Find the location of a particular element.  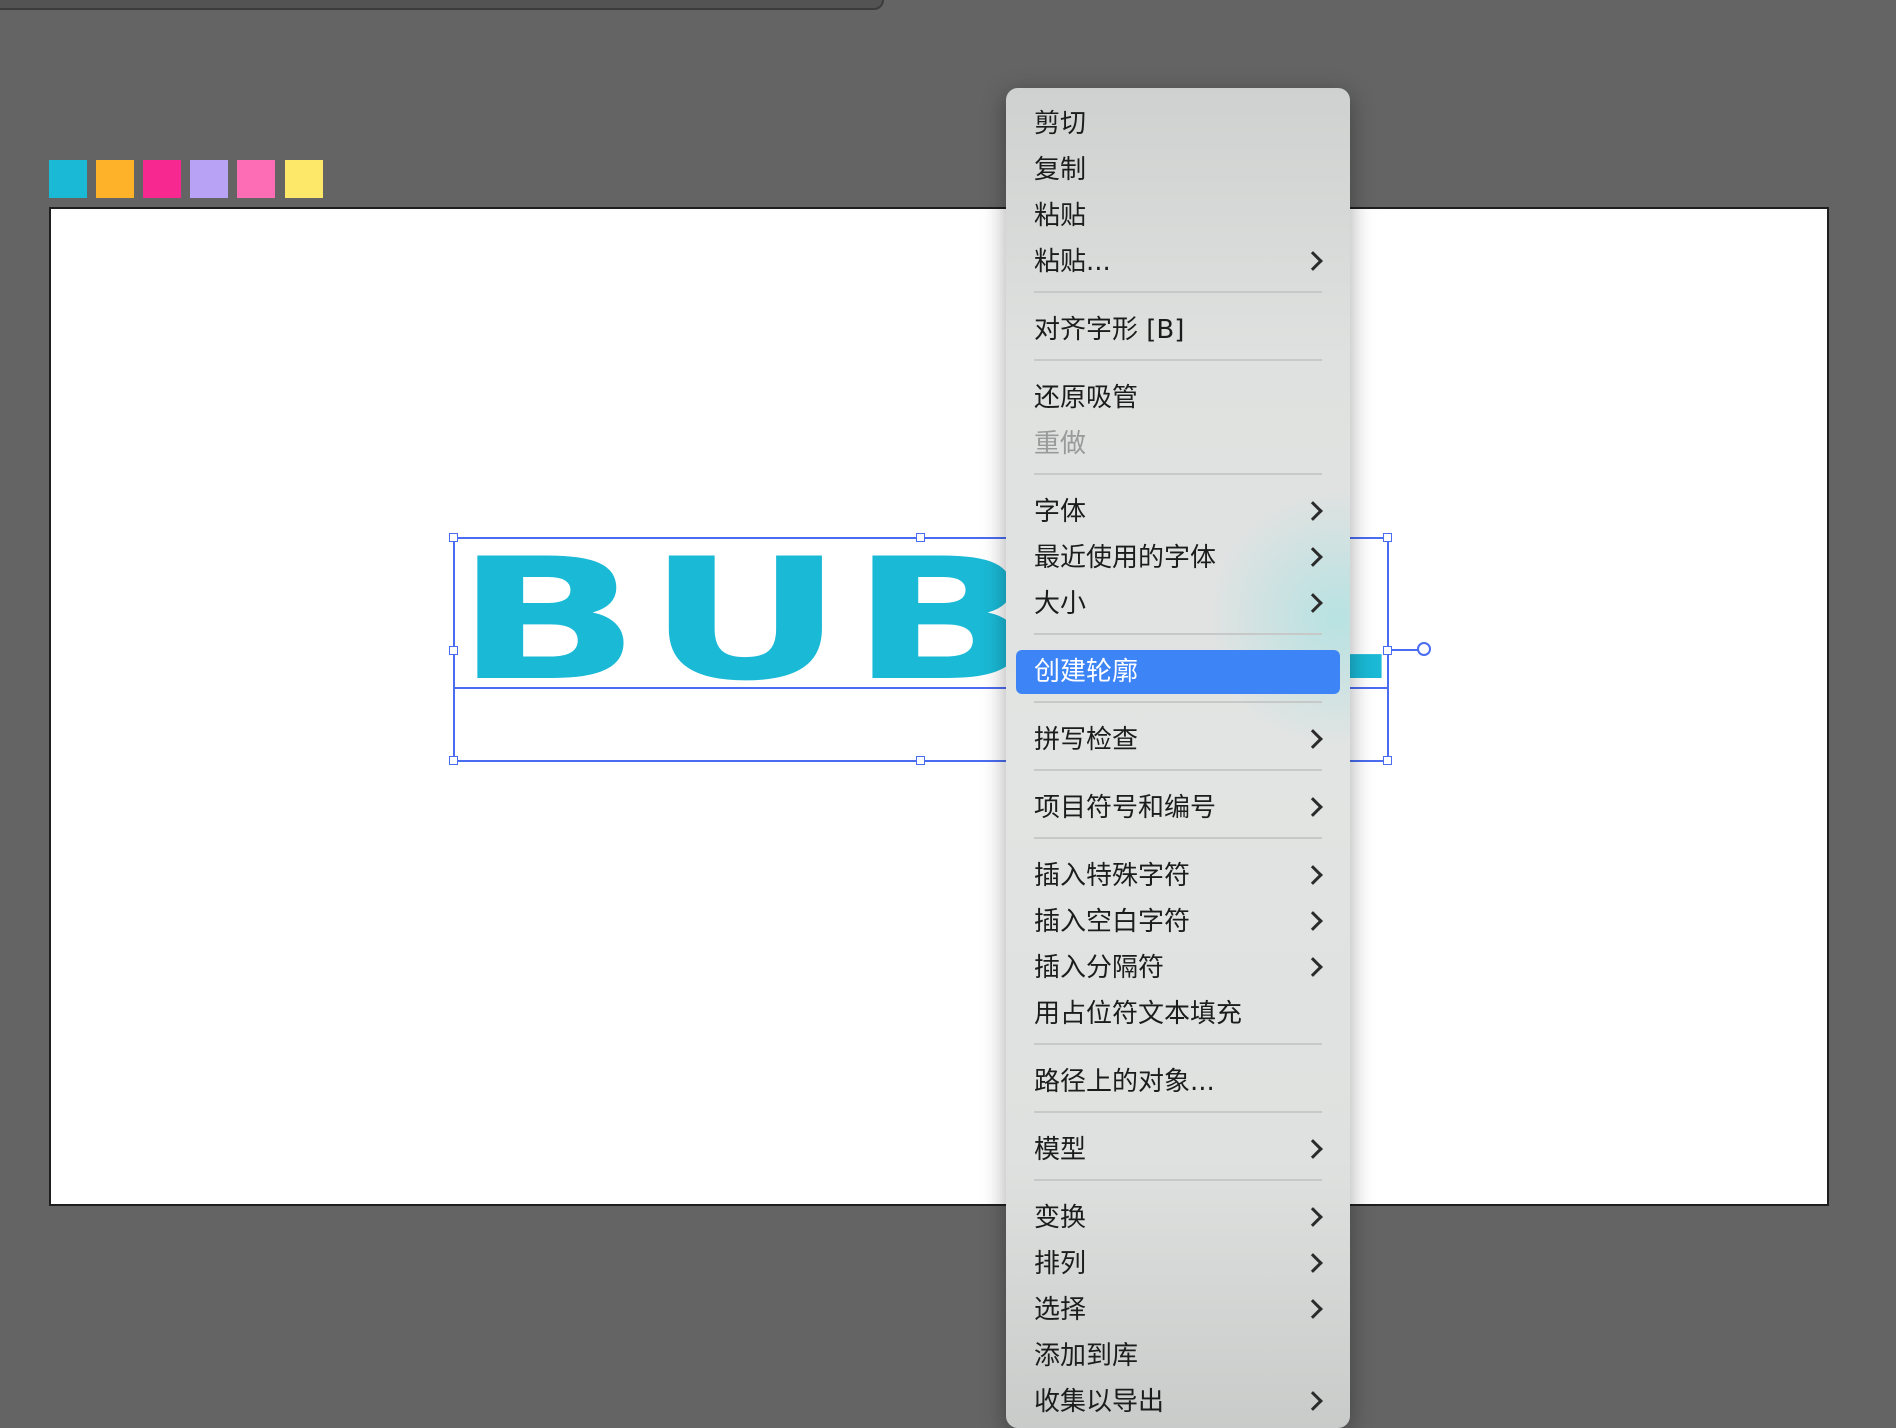

menu-item-label: 对齐字形 [B] is located at coordinates (1109, 330).